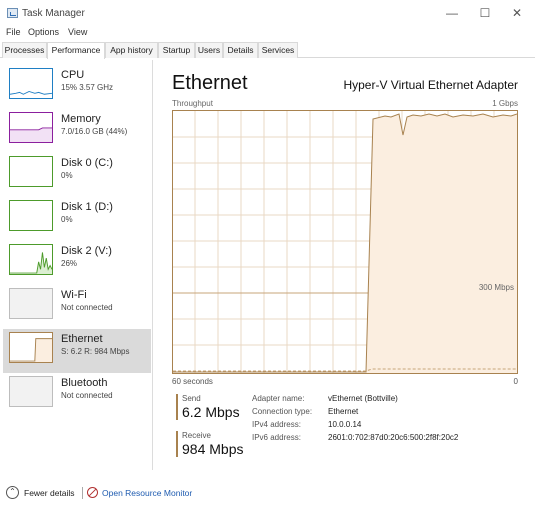 The width and height of the screenshot is (535, 510). What do you see at coordinates (485, 13) in the screenshot?
I see `maximize-icon: ☐` at bounding box center [485, 13].